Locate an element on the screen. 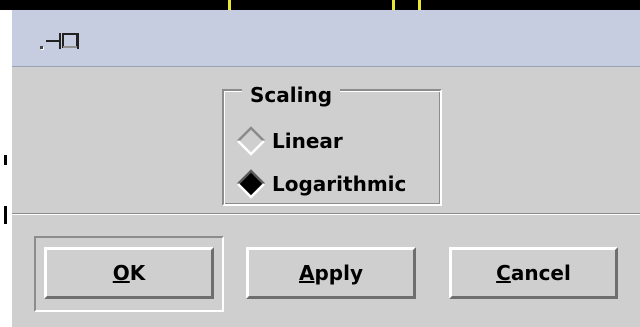 This screenshot has width=640, height=327. separator is located at coordinates (326, 214).